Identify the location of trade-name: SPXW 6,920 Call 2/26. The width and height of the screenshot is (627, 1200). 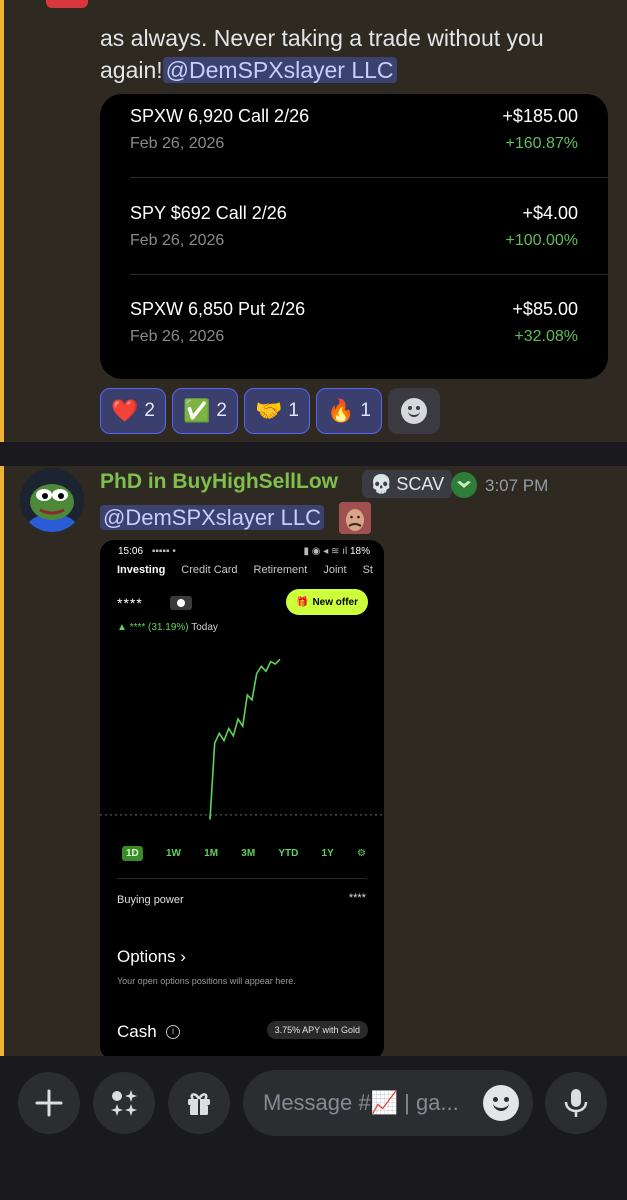
(220, 116).